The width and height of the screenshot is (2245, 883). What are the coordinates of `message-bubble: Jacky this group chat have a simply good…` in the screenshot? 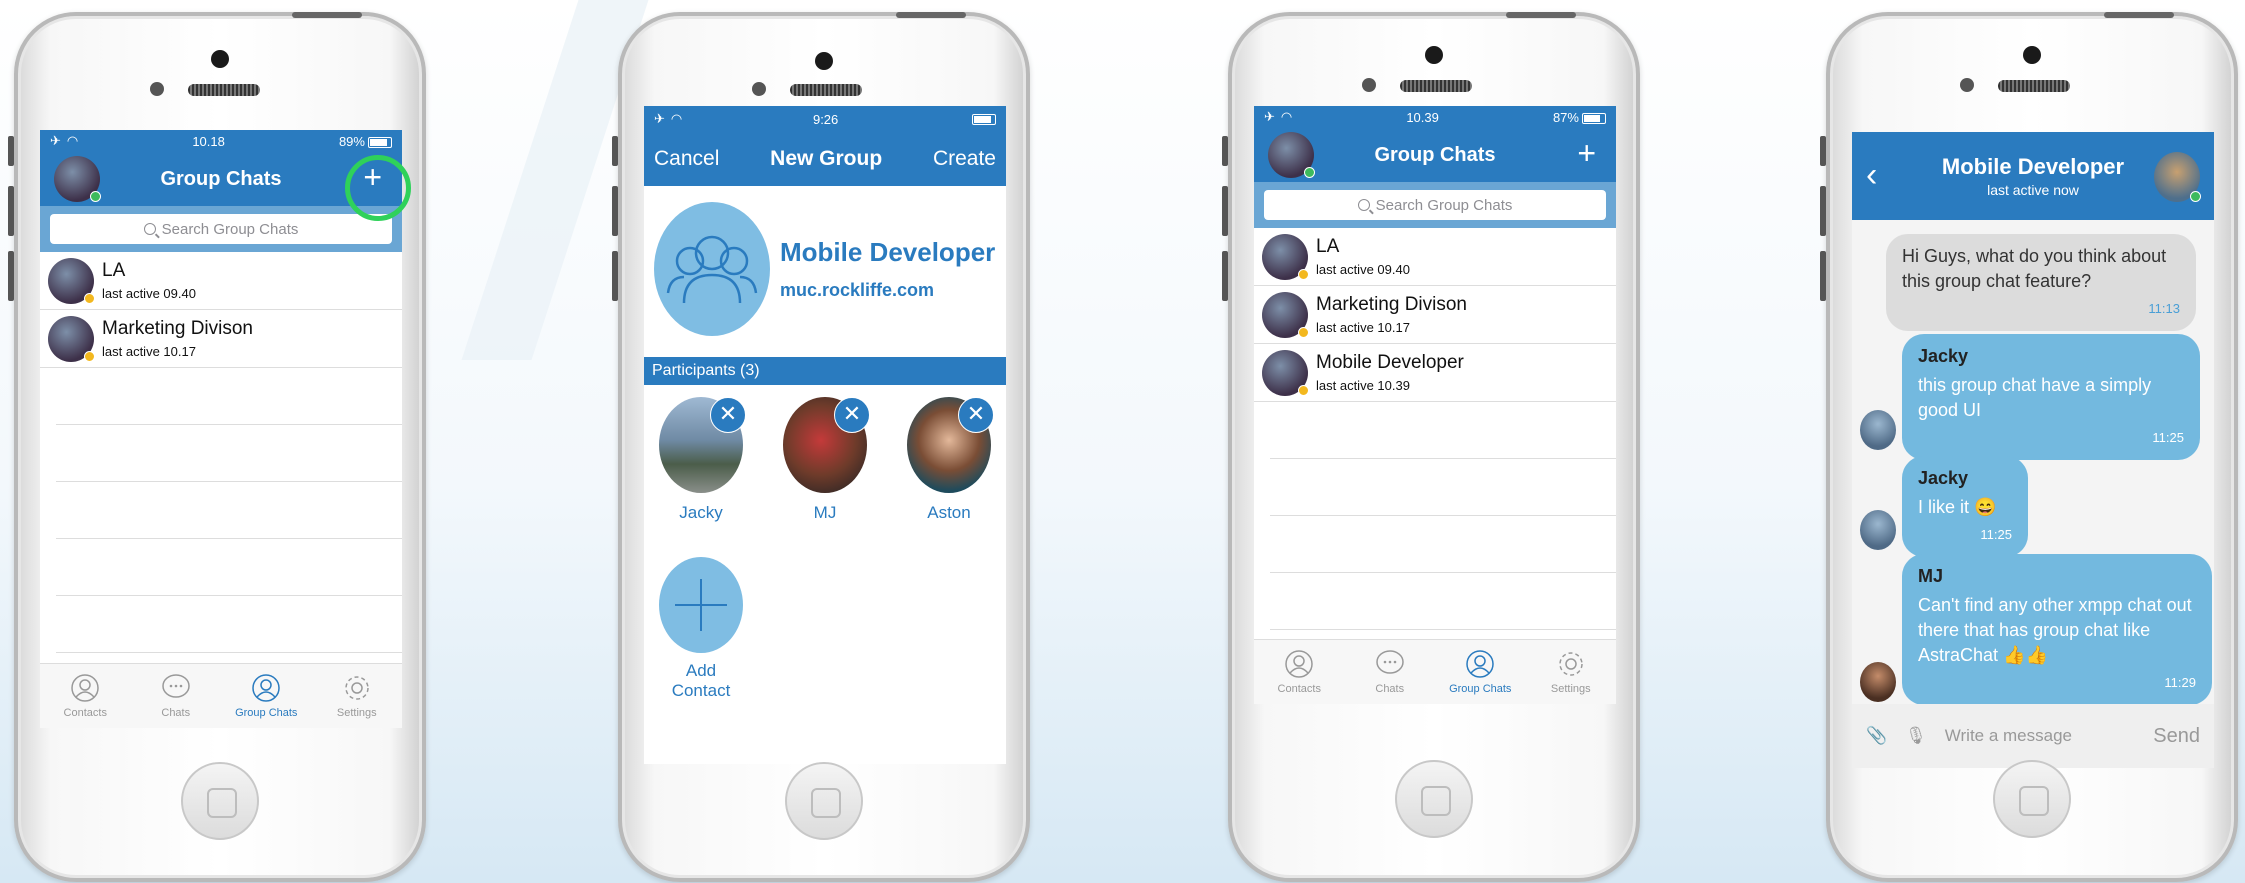 It's located at (2051, 397).